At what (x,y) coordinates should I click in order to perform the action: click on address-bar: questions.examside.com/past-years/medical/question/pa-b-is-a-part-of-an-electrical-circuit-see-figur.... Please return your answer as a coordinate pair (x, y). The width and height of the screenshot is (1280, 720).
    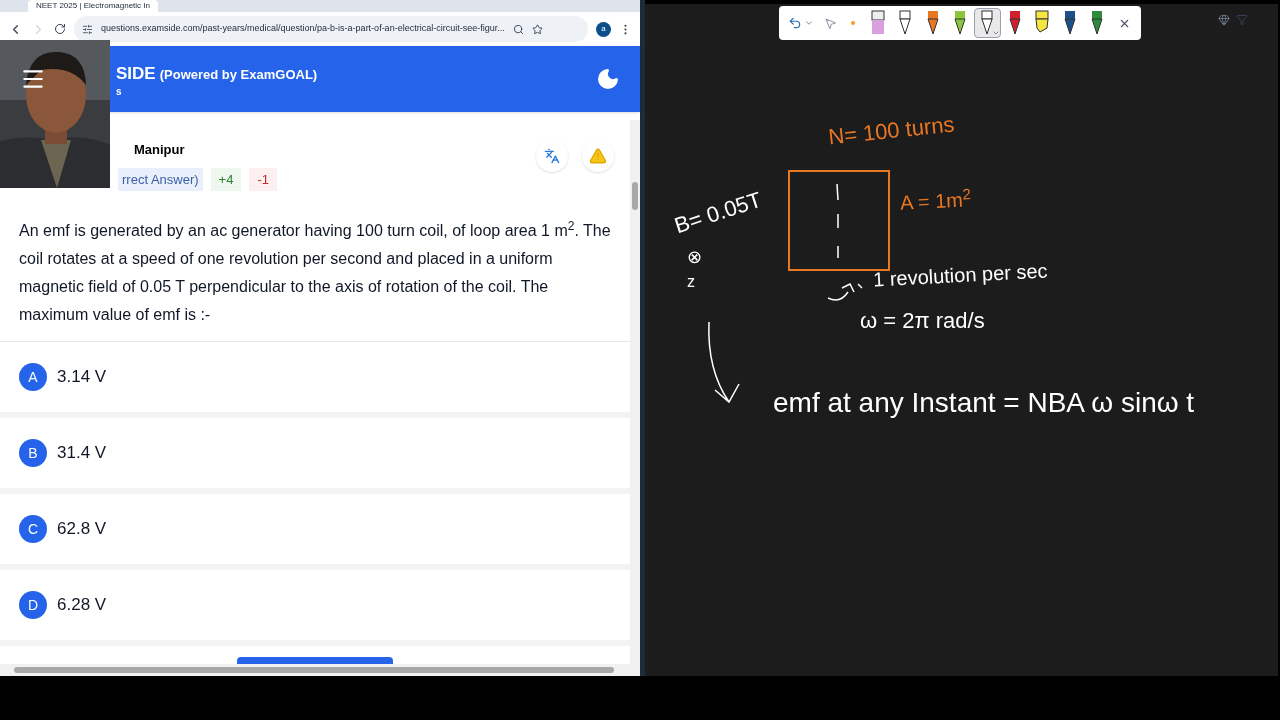
    Looking at the image, I should click on (331, 29).